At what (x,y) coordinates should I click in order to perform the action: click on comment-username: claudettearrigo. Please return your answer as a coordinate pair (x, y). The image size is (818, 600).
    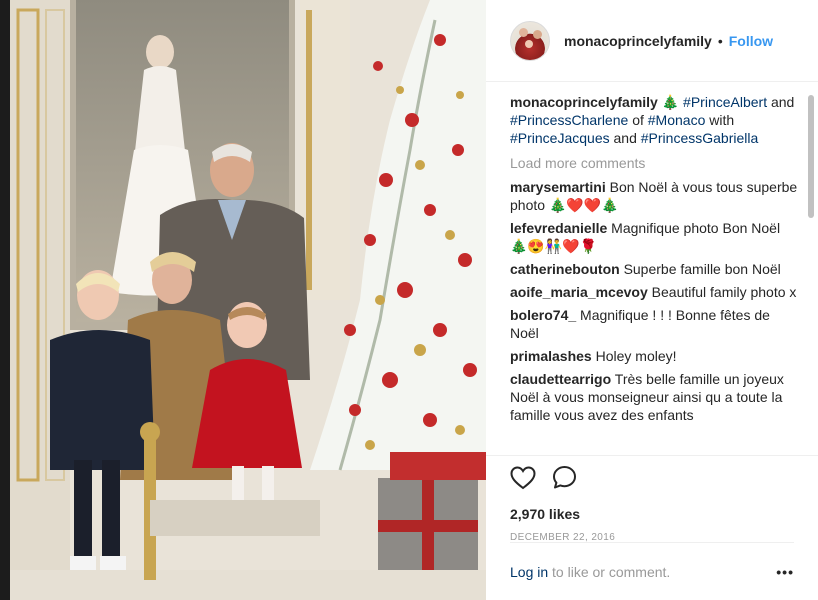
    Looking at the image, I should click on (560, 379).